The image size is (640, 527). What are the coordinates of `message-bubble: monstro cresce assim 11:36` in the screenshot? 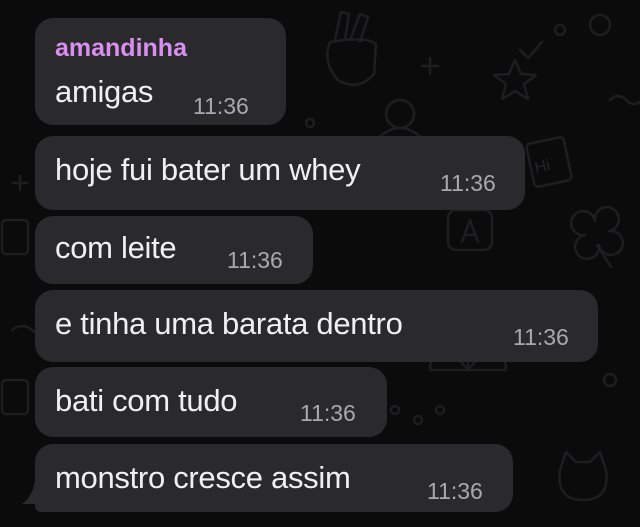 It's located at (274, 478).